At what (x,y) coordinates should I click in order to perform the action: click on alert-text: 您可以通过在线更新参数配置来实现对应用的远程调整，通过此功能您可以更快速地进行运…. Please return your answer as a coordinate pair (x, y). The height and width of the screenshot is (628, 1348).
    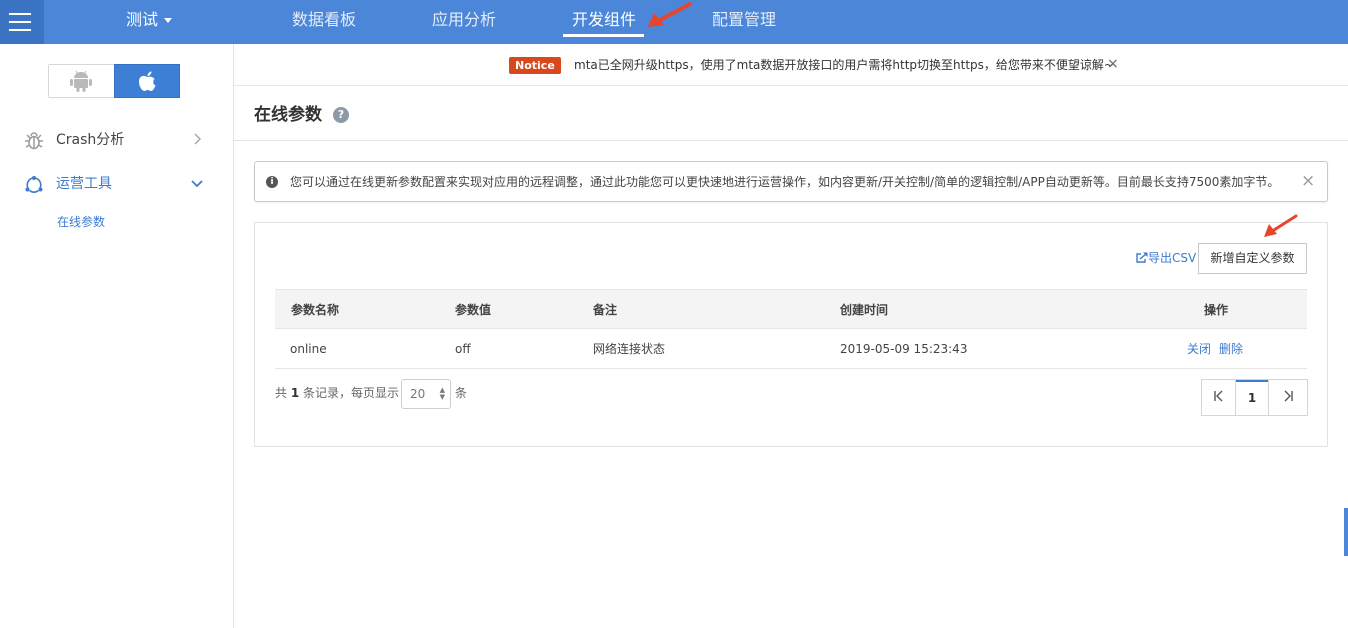
    Looking at the image, I should click on (785, 182).